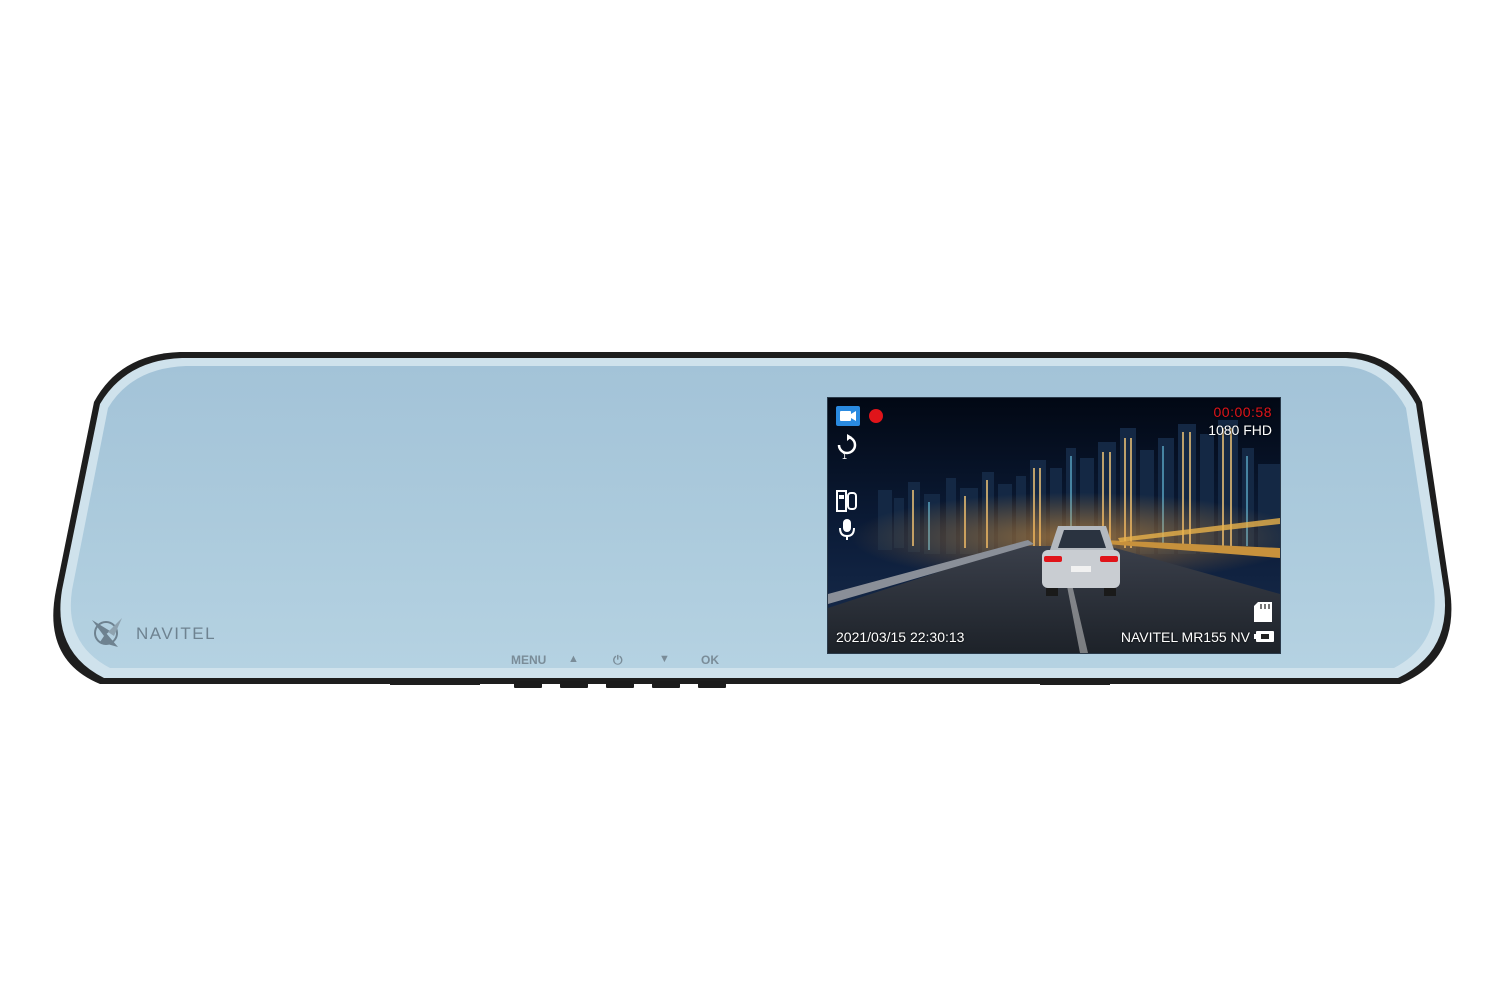 The height and width of the screenshot is (1005, 1500). I want to click on power-button-label: ⏻, so click(618, 660).